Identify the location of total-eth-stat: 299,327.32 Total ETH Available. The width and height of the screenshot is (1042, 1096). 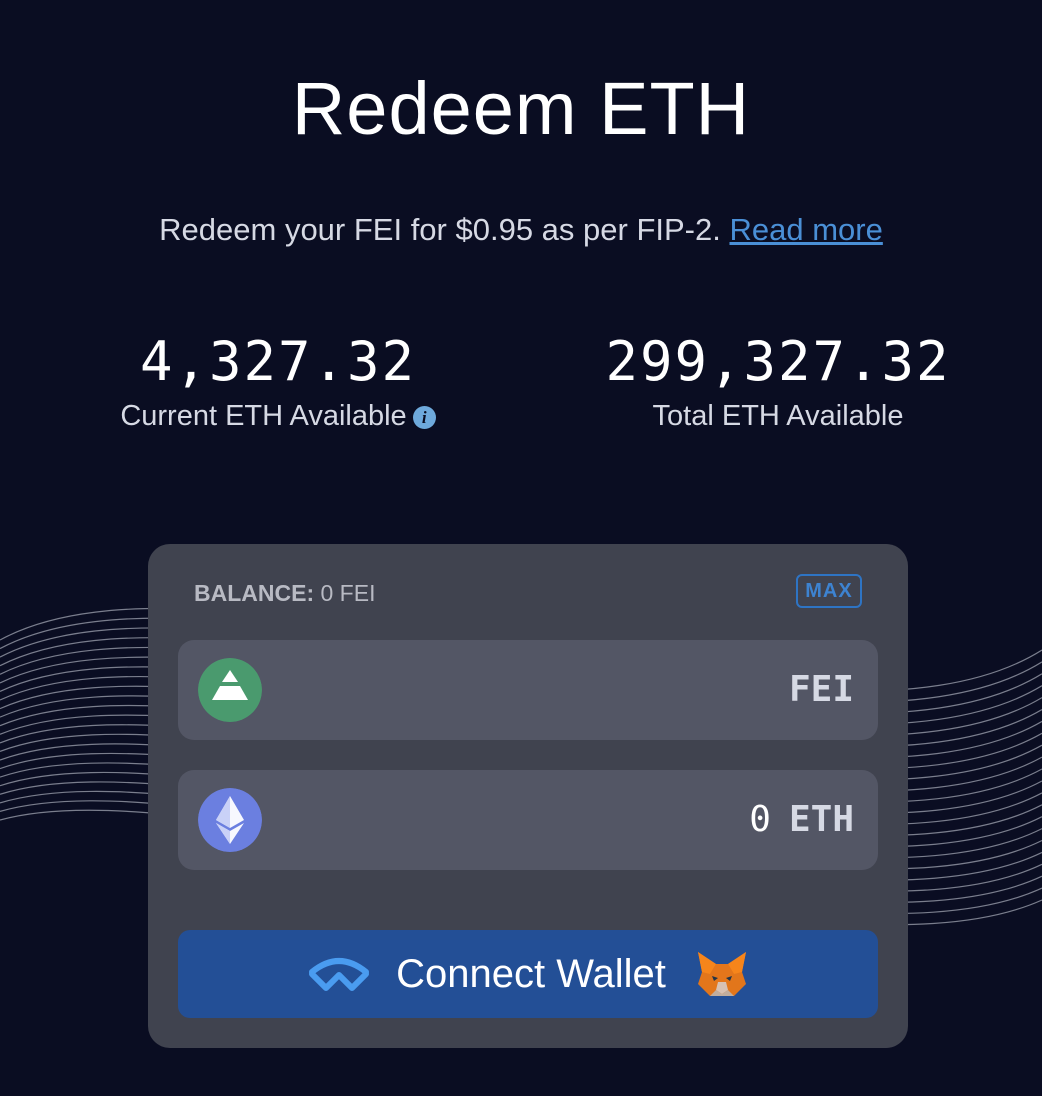
(778, 380).